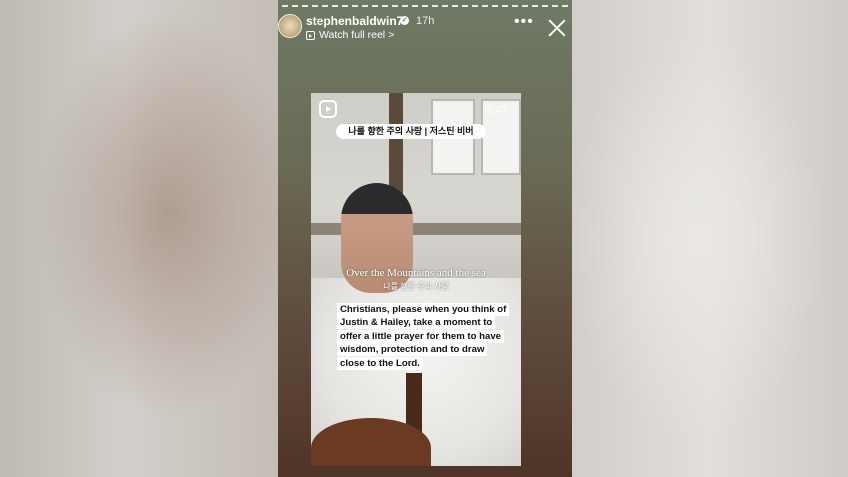 The image size is (848, 477). I want to click on watch-full-reel-label: Watch full reel, so click(352, 35).